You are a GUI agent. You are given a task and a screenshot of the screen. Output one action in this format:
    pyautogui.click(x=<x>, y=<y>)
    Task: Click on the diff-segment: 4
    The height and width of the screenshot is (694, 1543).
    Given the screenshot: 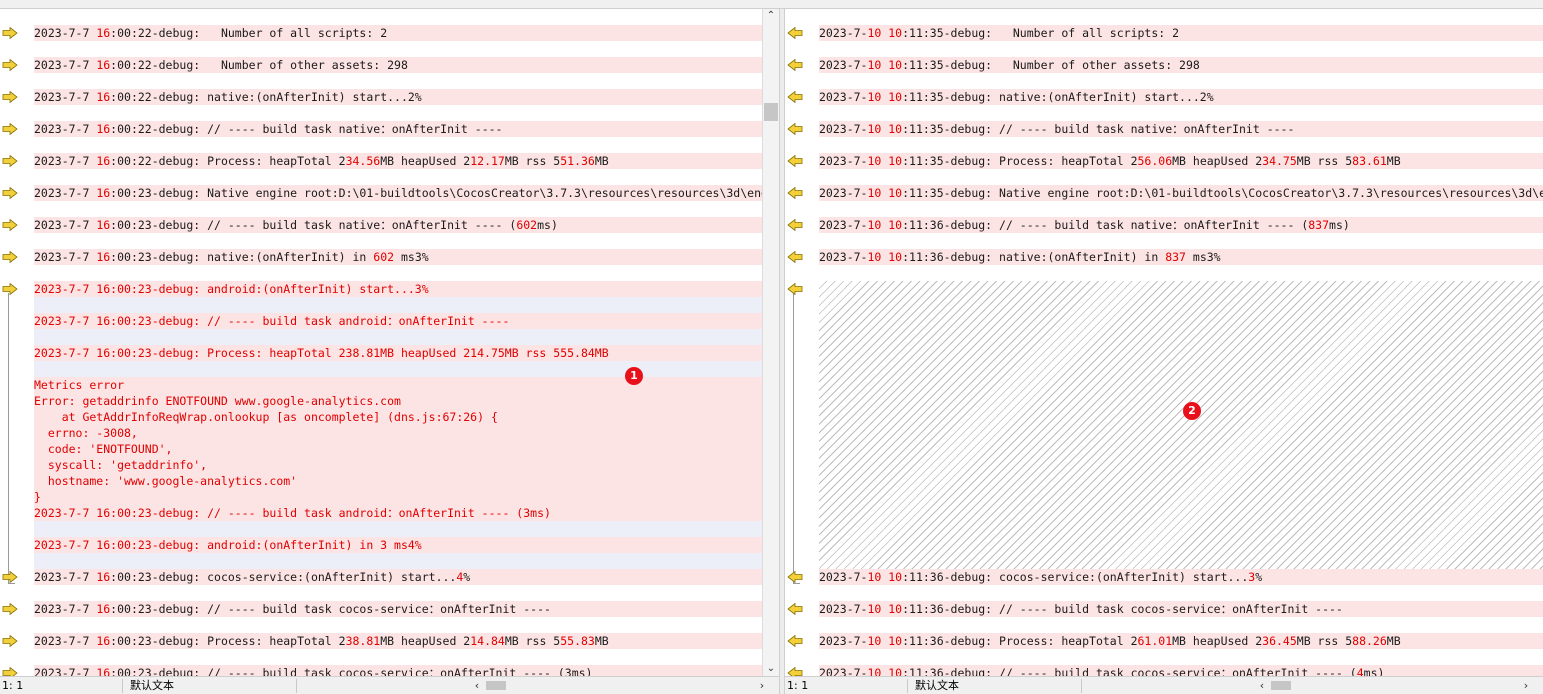 What is the action you would take?
    pyautogui.click(x=1360, y=671)
    